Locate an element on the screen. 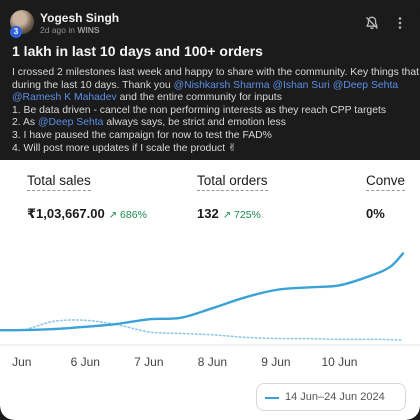  metric-value: 132 ↗ 725% is located at coordinates (229, 213).